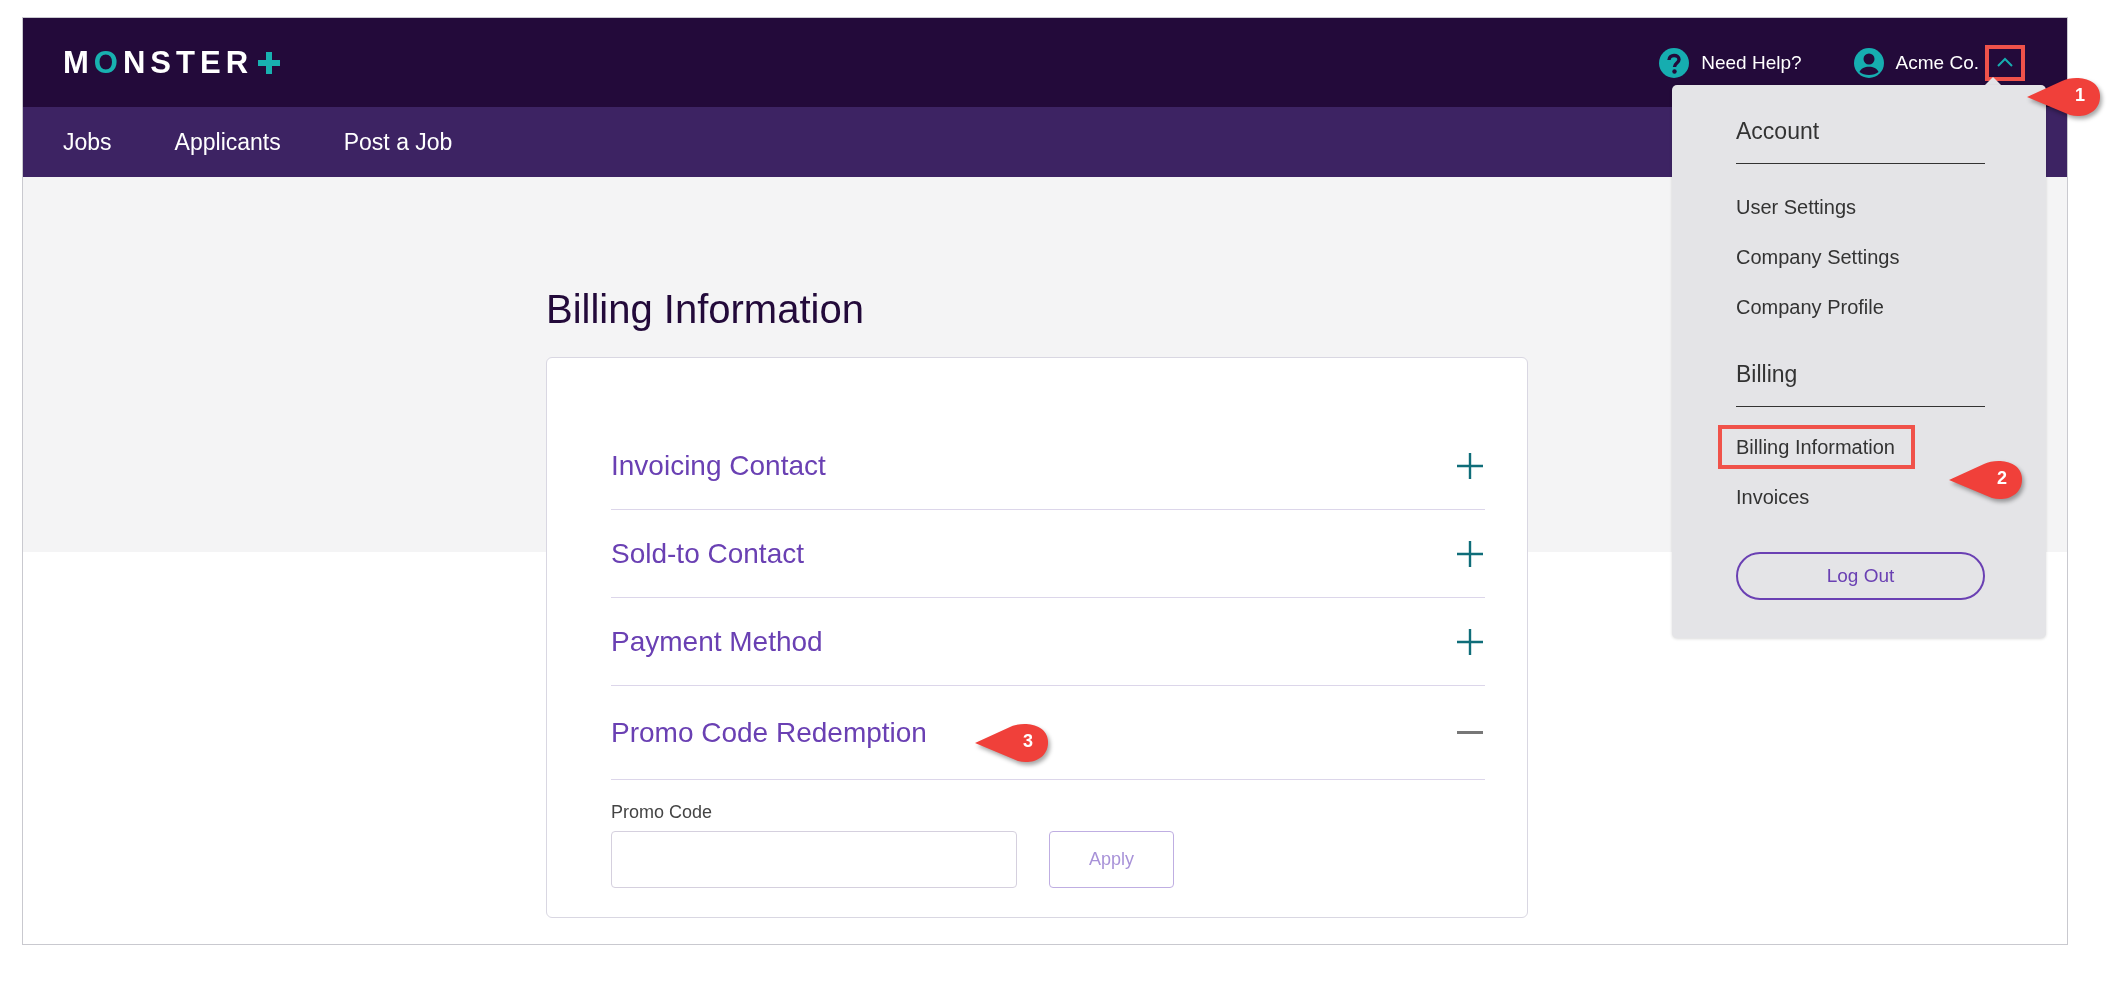  What do you see at coordinates (705, 309) in the screenshot?
I see `page-title: Billing Information` at bounding box center [705, 309].